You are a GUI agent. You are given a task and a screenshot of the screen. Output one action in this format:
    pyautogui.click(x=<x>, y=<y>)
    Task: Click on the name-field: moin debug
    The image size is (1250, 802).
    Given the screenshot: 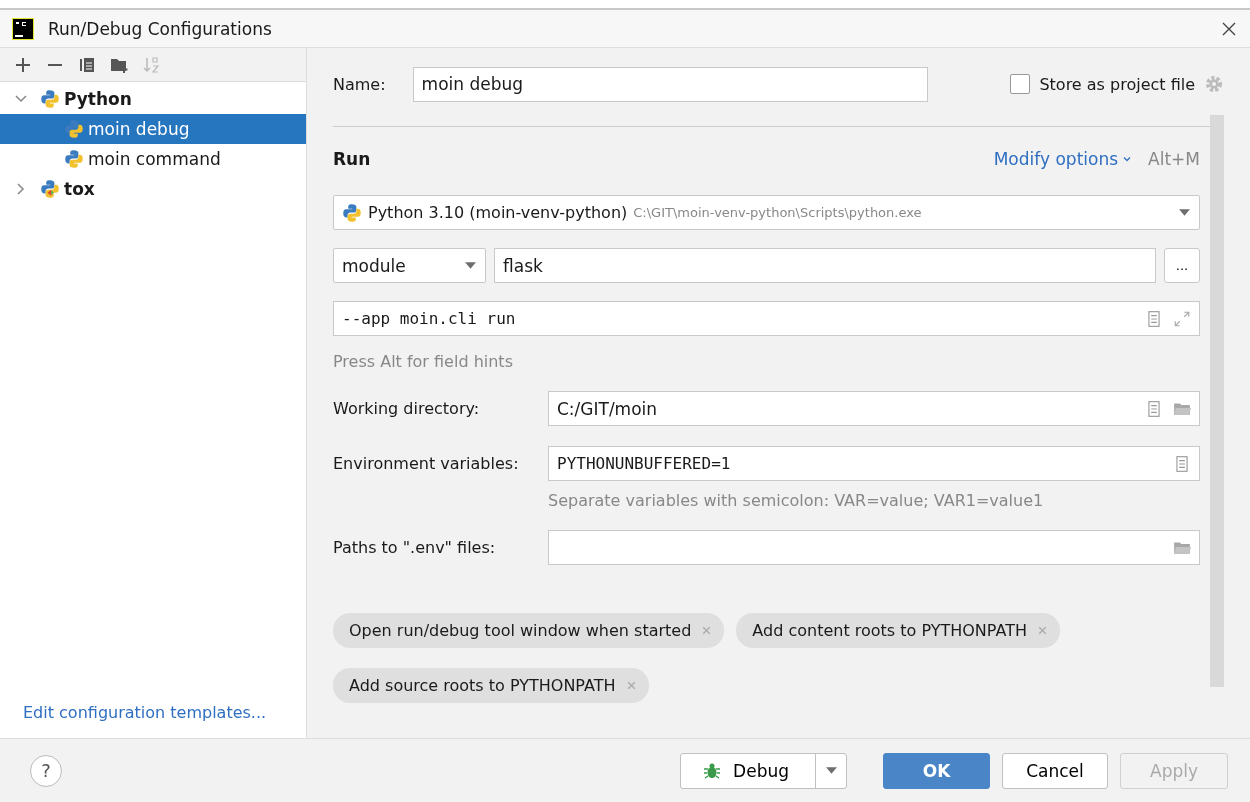 What is the action you would take?
    pyautogui.click(x=670, y=84)
    